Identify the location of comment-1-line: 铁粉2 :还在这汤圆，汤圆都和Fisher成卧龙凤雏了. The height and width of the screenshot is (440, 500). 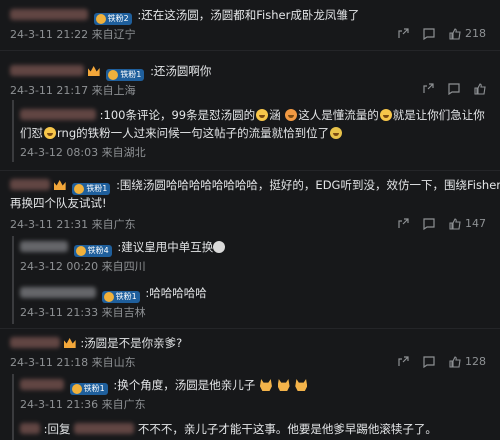
(250, 15).